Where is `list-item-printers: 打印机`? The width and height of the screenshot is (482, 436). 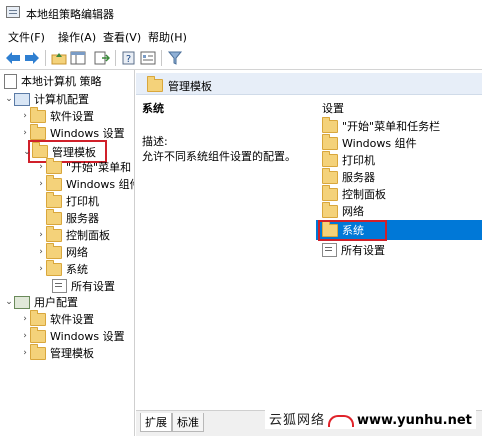
list-item-printers: 打印机 is located at coordinates (348, 159).